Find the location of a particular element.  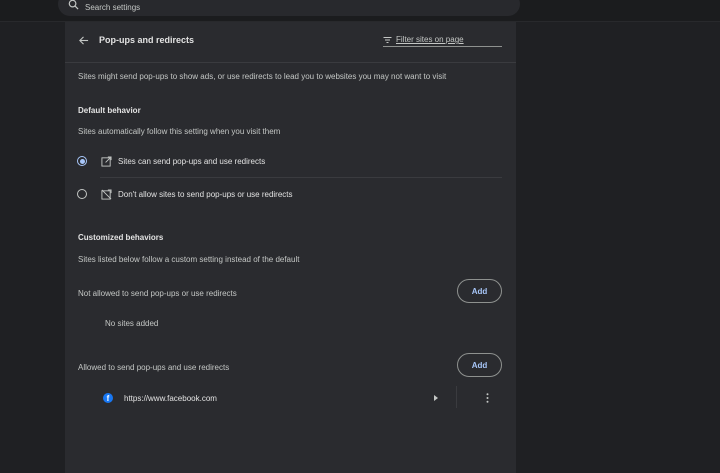

option-allow: Sites can send pop-ups and use redirects is located at coordinates (171, 161).